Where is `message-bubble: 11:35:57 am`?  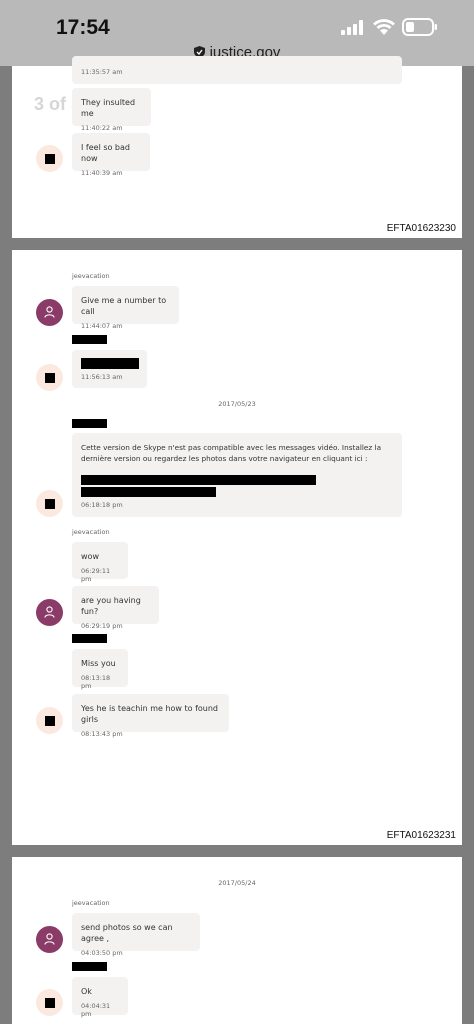 message-bubble: 11:35:57 am is located at coordinates (237, 70).